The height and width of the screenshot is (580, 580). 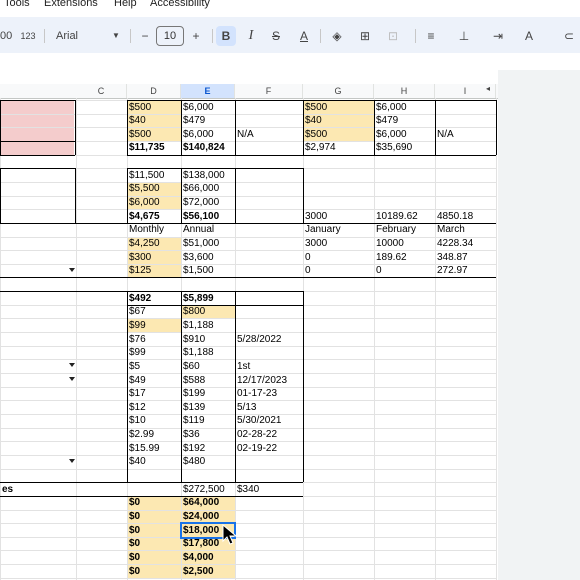 I want to click on cell-d-22: $12, so click(x=137, y=407).